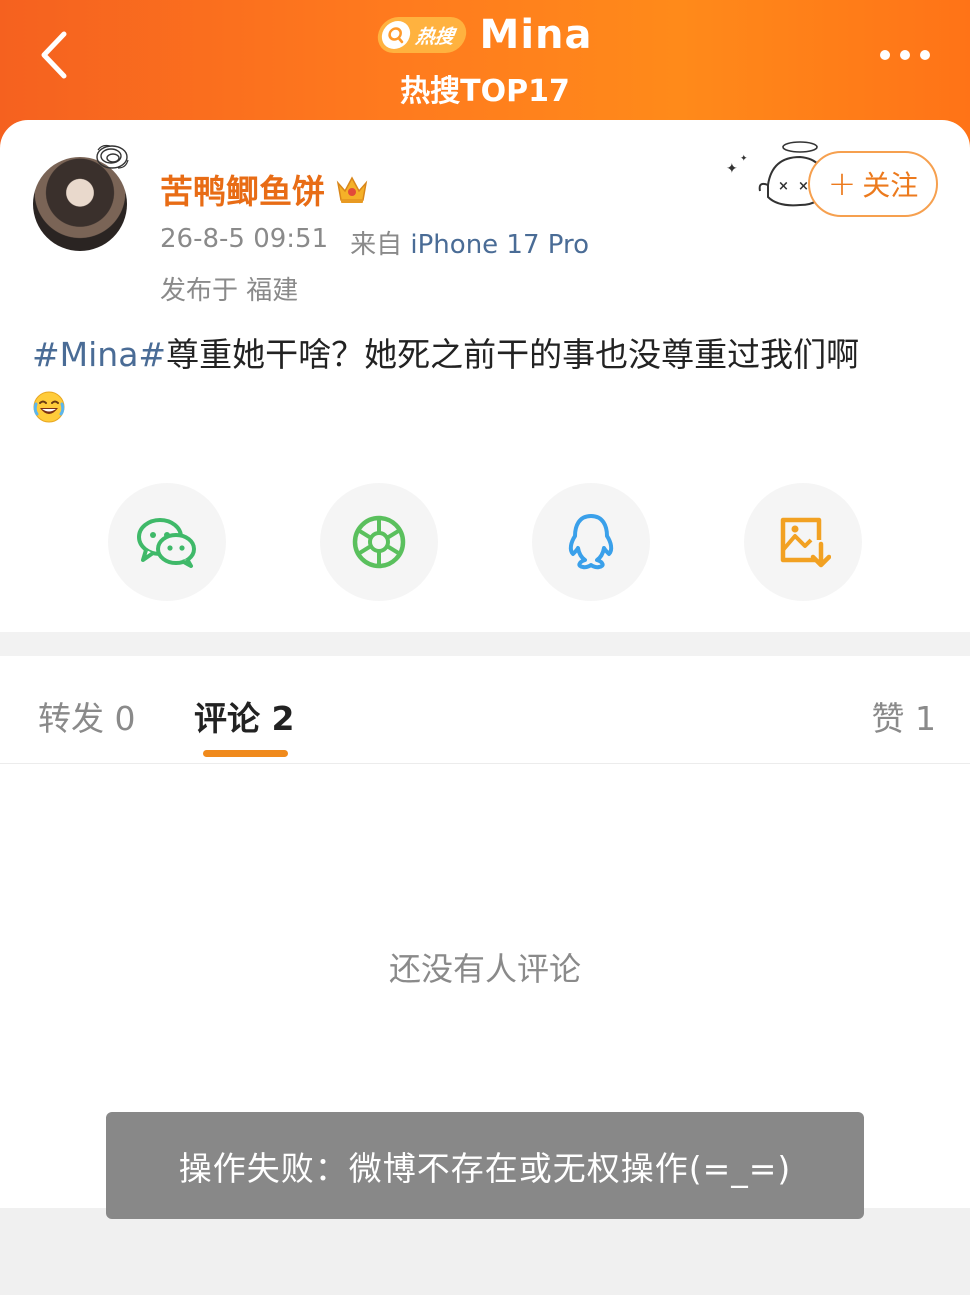  I want to click on search-icon, so click(395, 35).